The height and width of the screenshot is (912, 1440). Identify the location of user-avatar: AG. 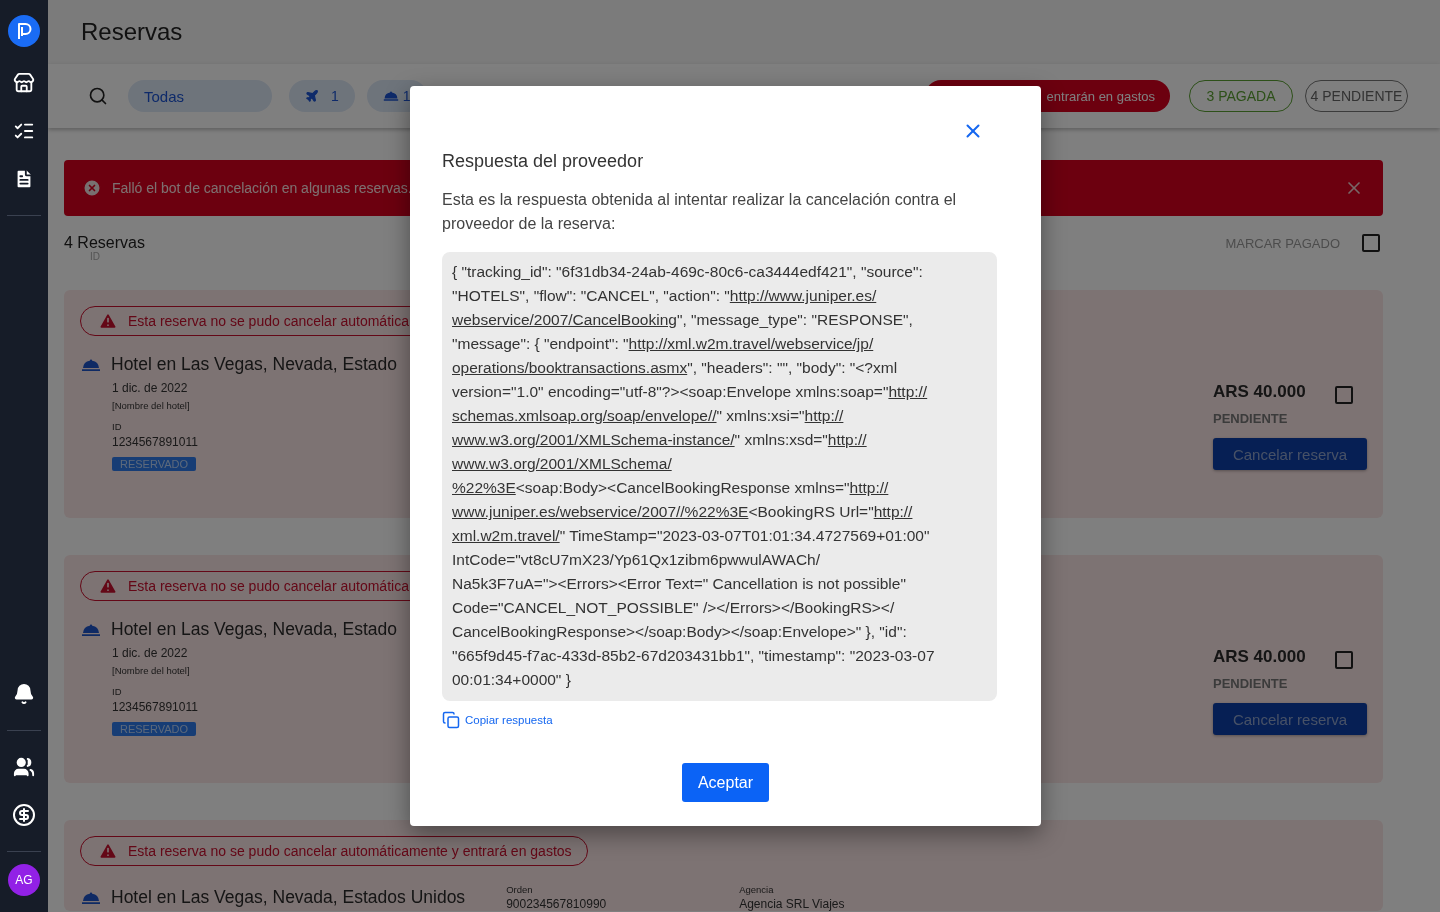
(24, 880).